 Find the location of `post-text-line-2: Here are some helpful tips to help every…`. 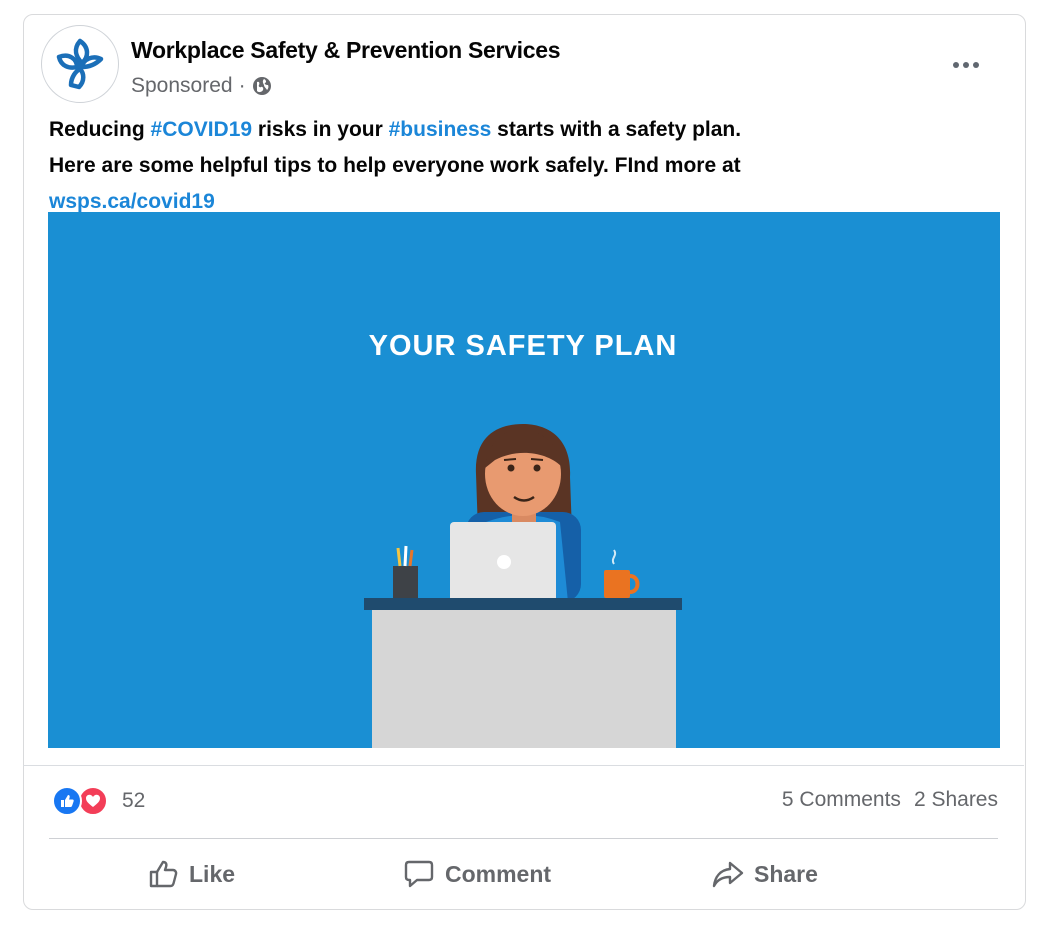

post-text-line-2: Here are some helpful tips to help every… is located at coordinates (395, 165).